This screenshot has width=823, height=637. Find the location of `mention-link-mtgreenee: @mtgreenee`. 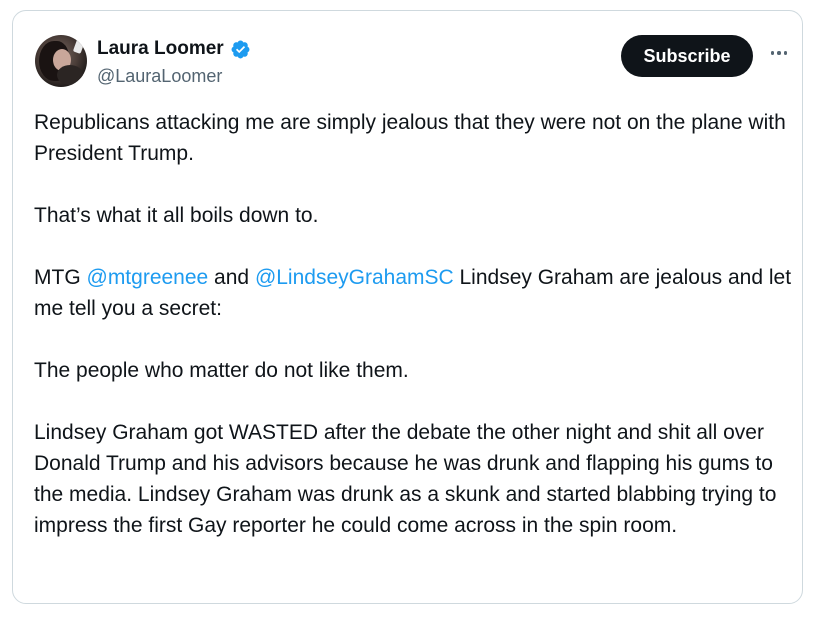

mention-link-mtgreenee: @mtgreenee is located at coordinates (148, 277).